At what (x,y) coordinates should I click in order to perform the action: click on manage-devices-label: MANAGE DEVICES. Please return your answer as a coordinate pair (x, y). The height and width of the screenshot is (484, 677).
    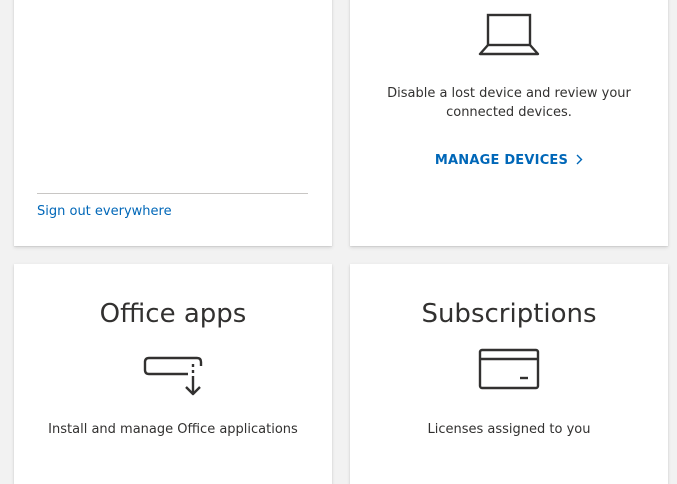
    Looking at the image, I should click on (501, 160).